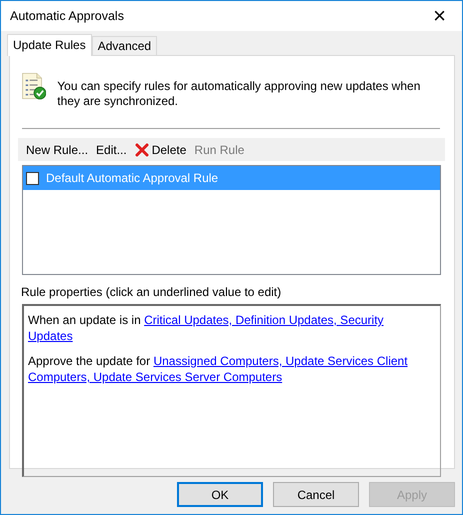  Describe the element at coordinates (151, 292) in the screenshot. I see `properties-label: Rule properties (click an underlined value to edit)` at that location.